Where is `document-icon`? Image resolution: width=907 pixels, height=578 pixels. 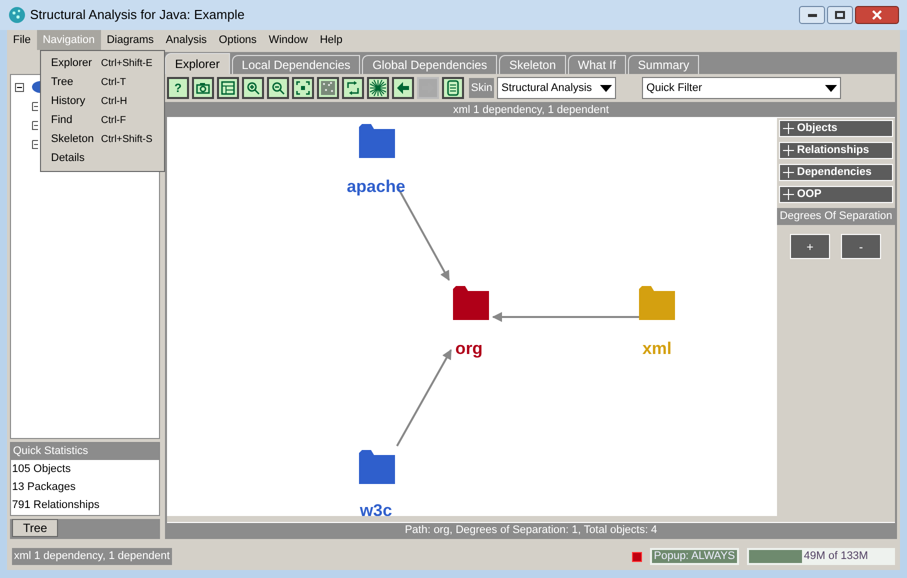
document-icon is located at coordinates (453, 88).